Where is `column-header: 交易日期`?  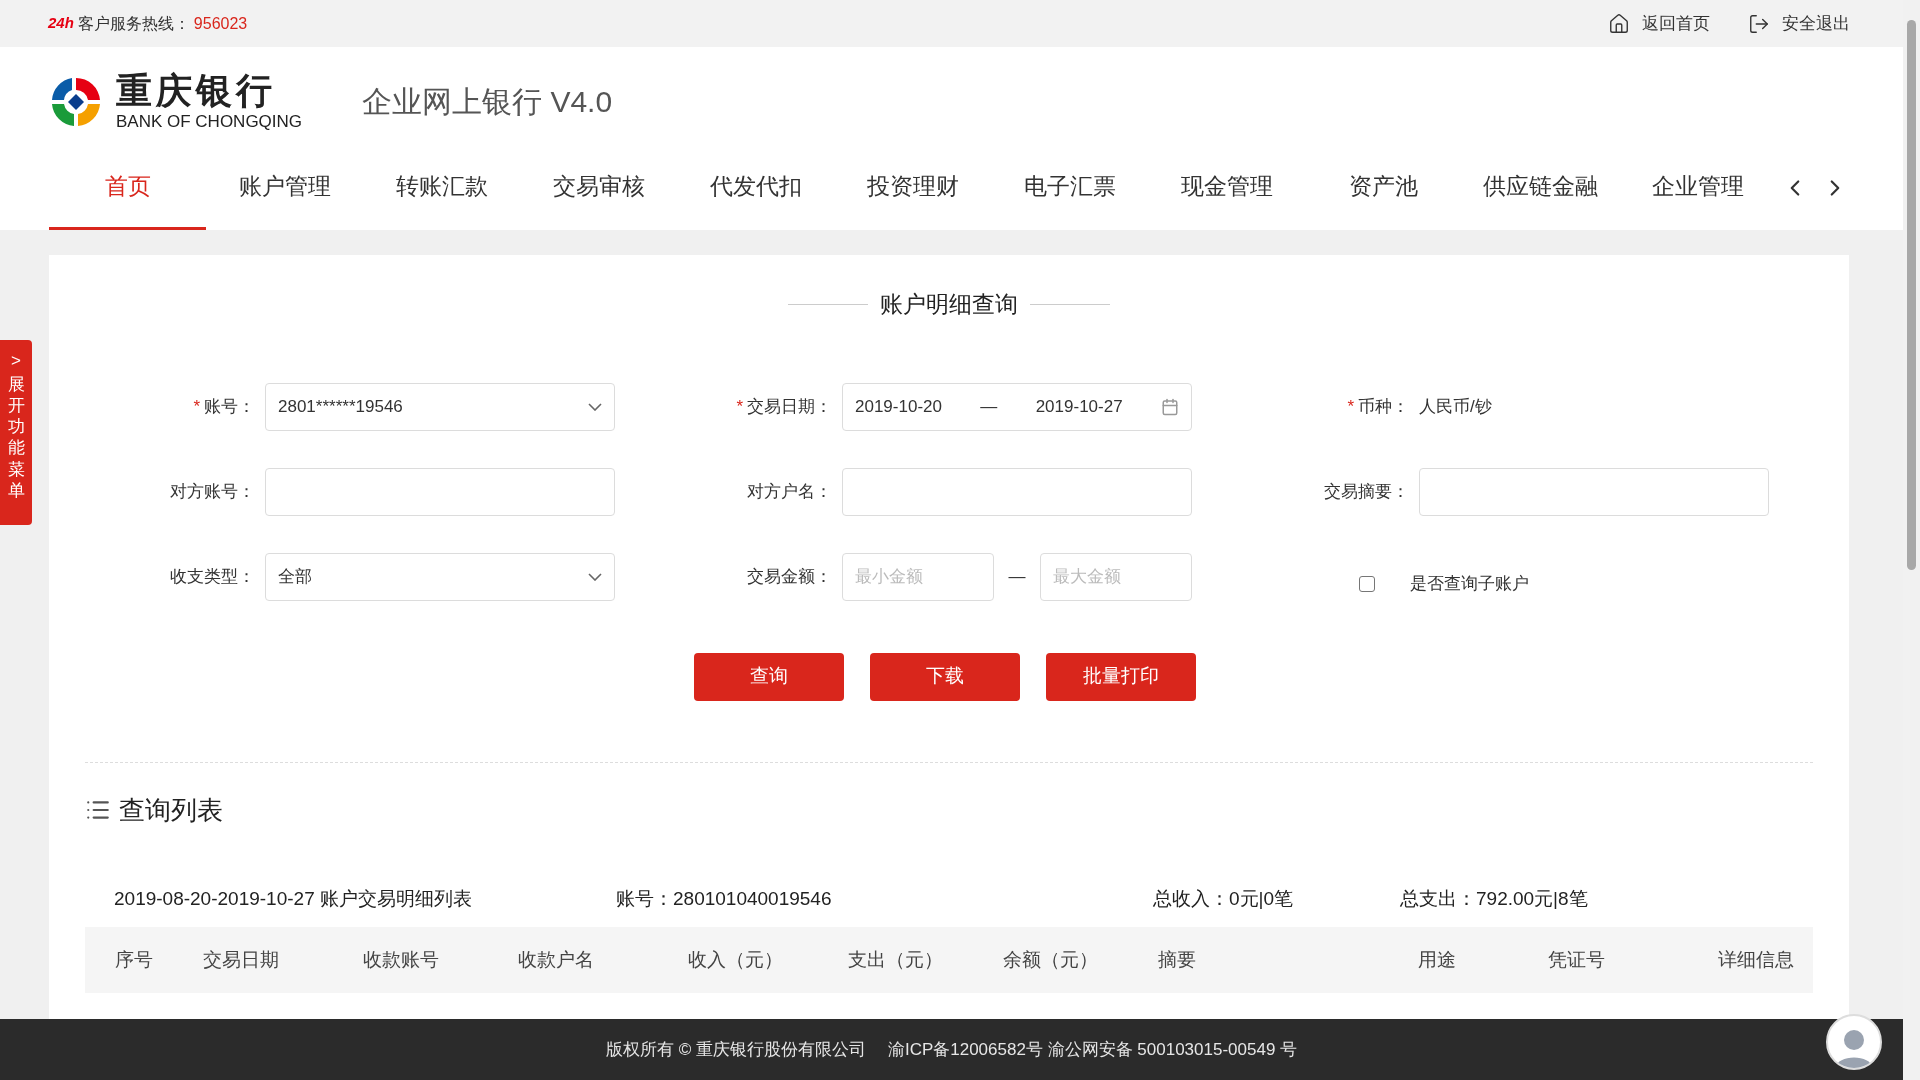
column-header: 交易日期 is located at coordinates (241, 959).